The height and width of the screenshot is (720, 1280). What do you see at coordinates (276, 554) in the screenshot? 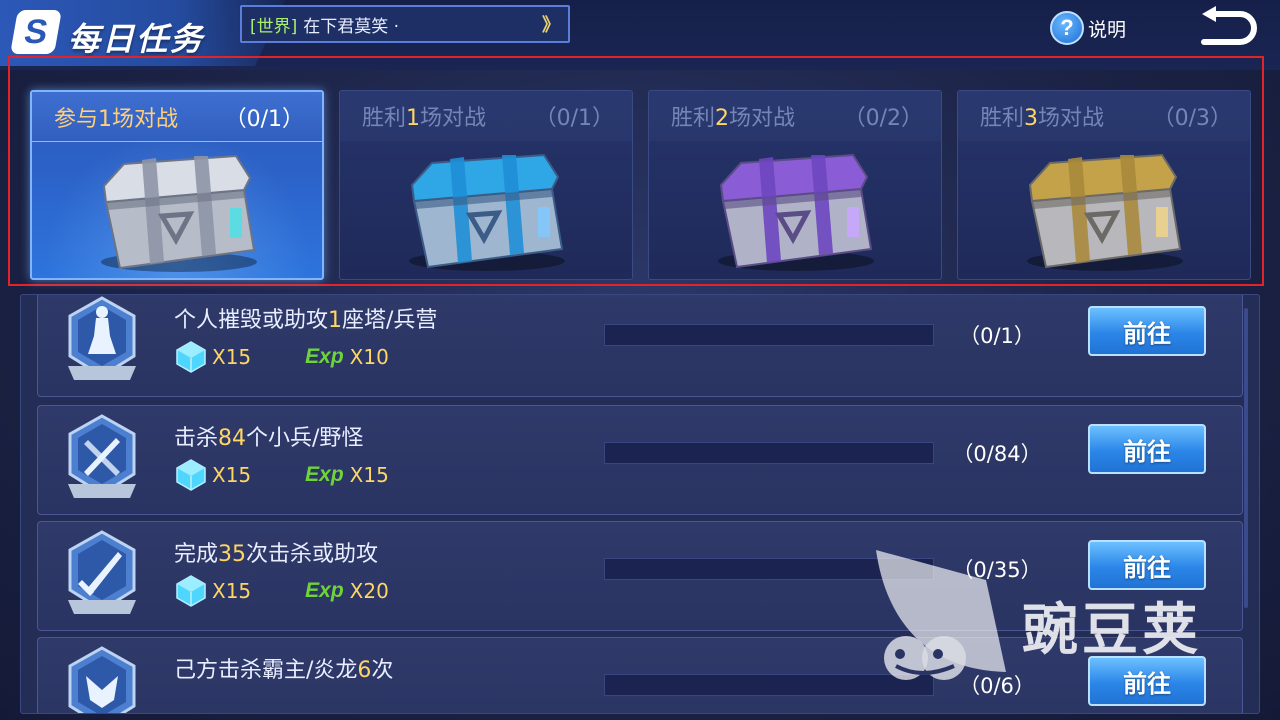
I see `task-description: 完成35次击杀或助攻` at bounding box center [276, 554].